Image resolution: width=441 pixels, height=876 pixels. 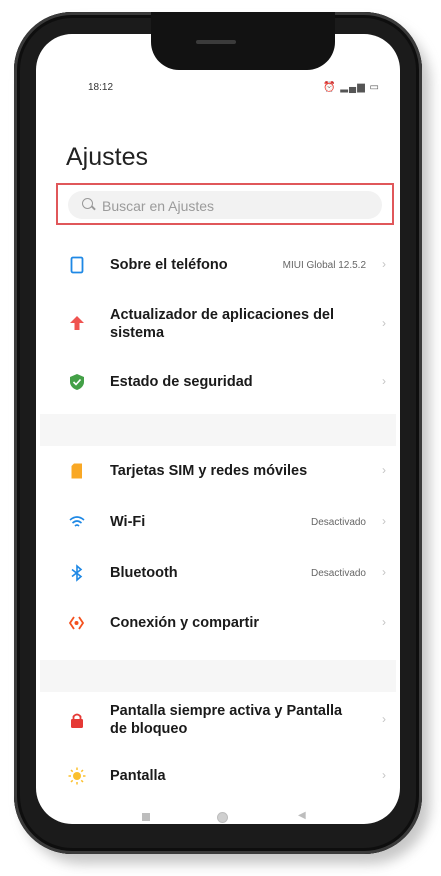 I want to click on setting-label: Estado de seguridad, so click(x=181, y=382).